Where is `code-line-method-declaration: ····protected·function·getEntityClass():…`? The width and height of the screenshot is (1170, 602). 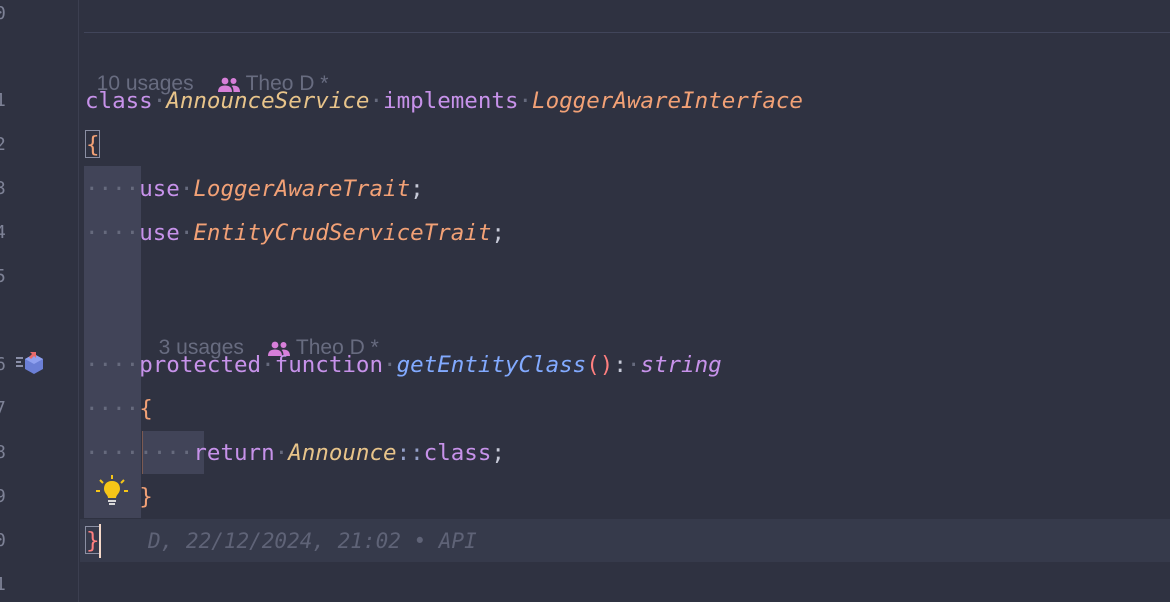 code-line-method-declaration: ····protected·function·getEntityClass():… is located at coordinates (403, 365).